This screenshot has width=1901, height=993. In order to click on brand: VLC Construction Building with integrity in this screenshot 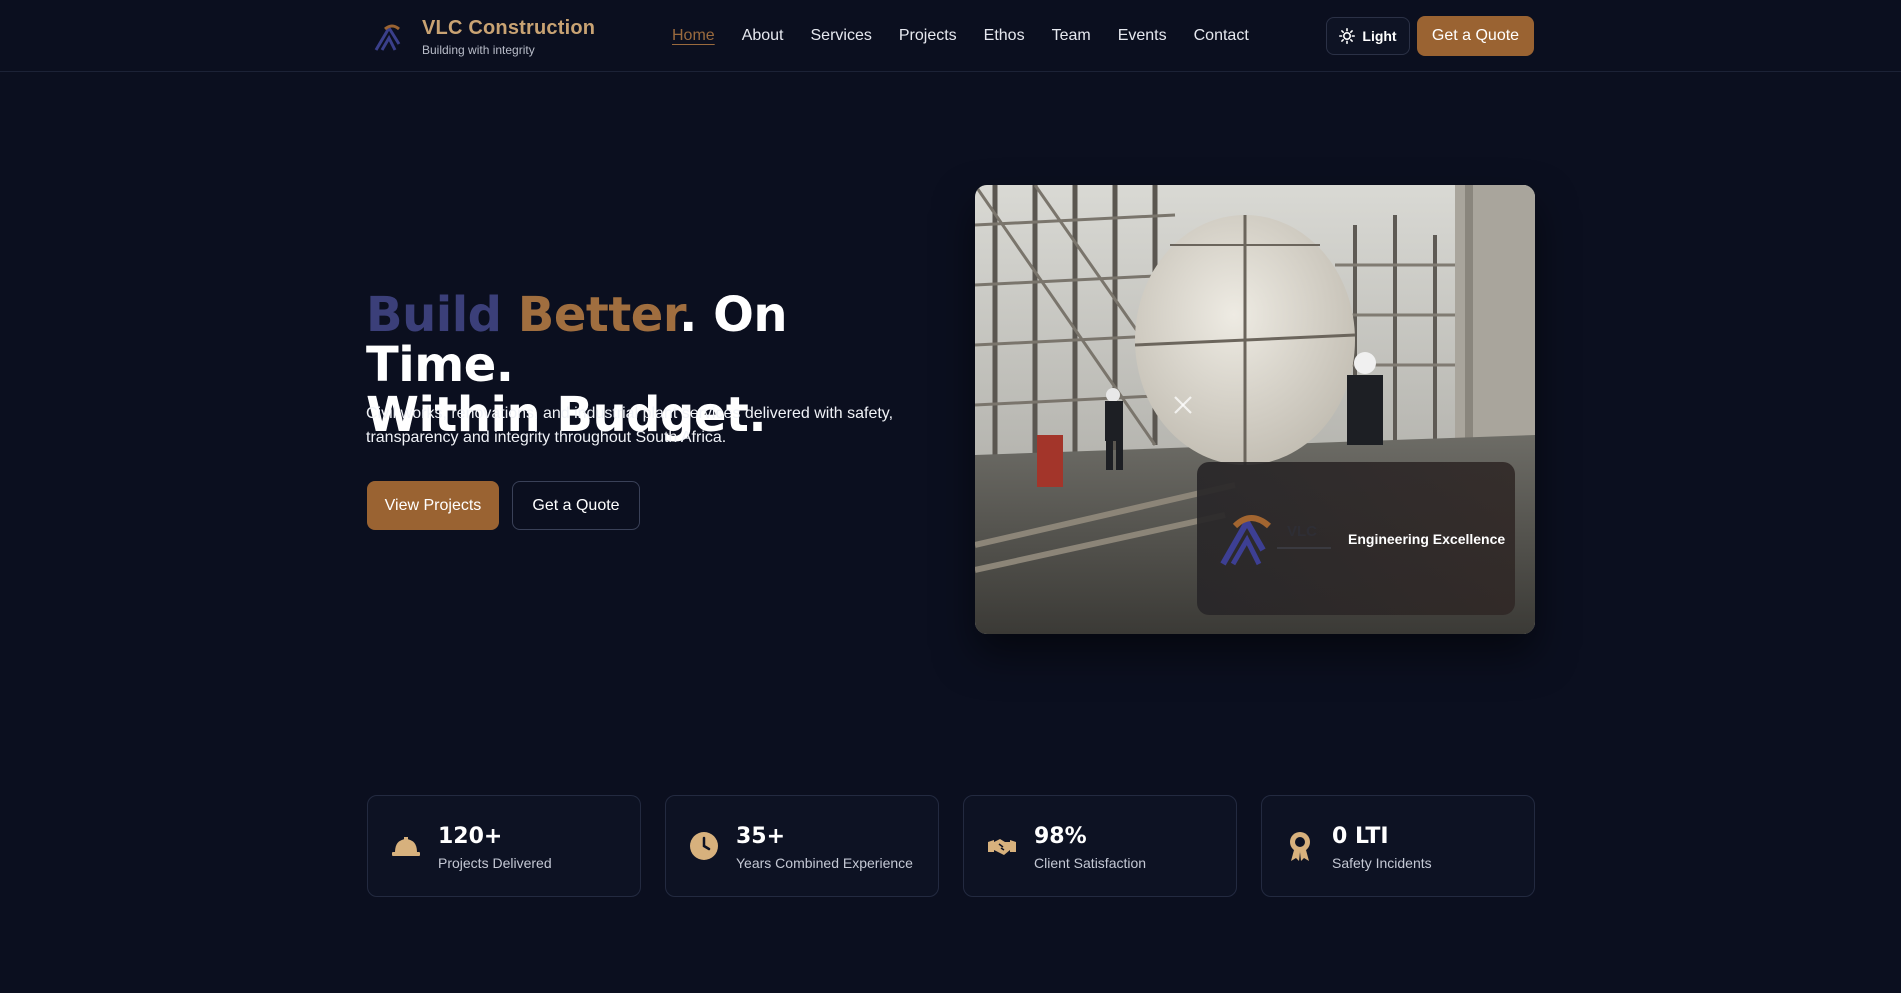, I will do `click(483, 37)`.